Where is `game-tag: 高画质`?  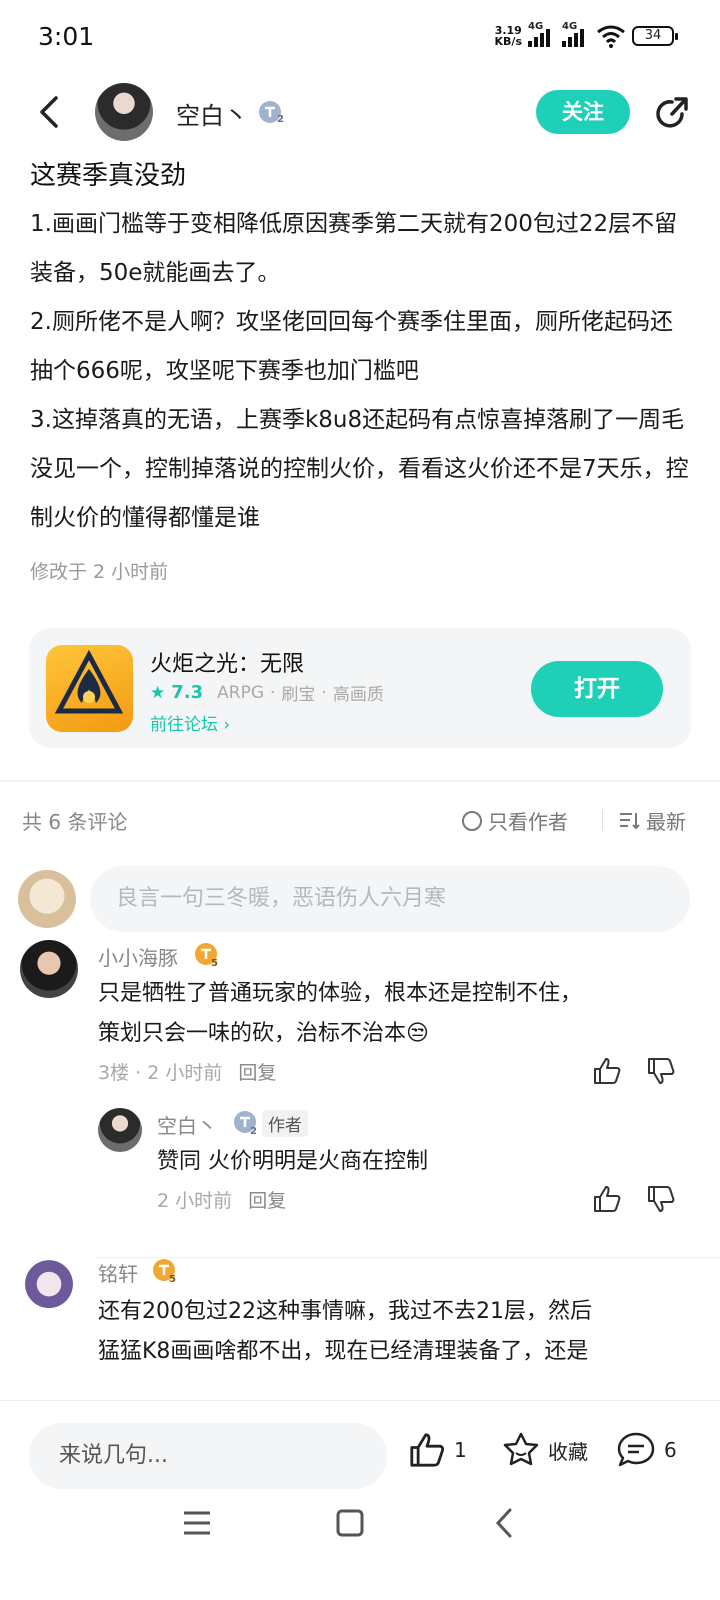 game-tag: 高画质 is located at coordinates (358, 695).